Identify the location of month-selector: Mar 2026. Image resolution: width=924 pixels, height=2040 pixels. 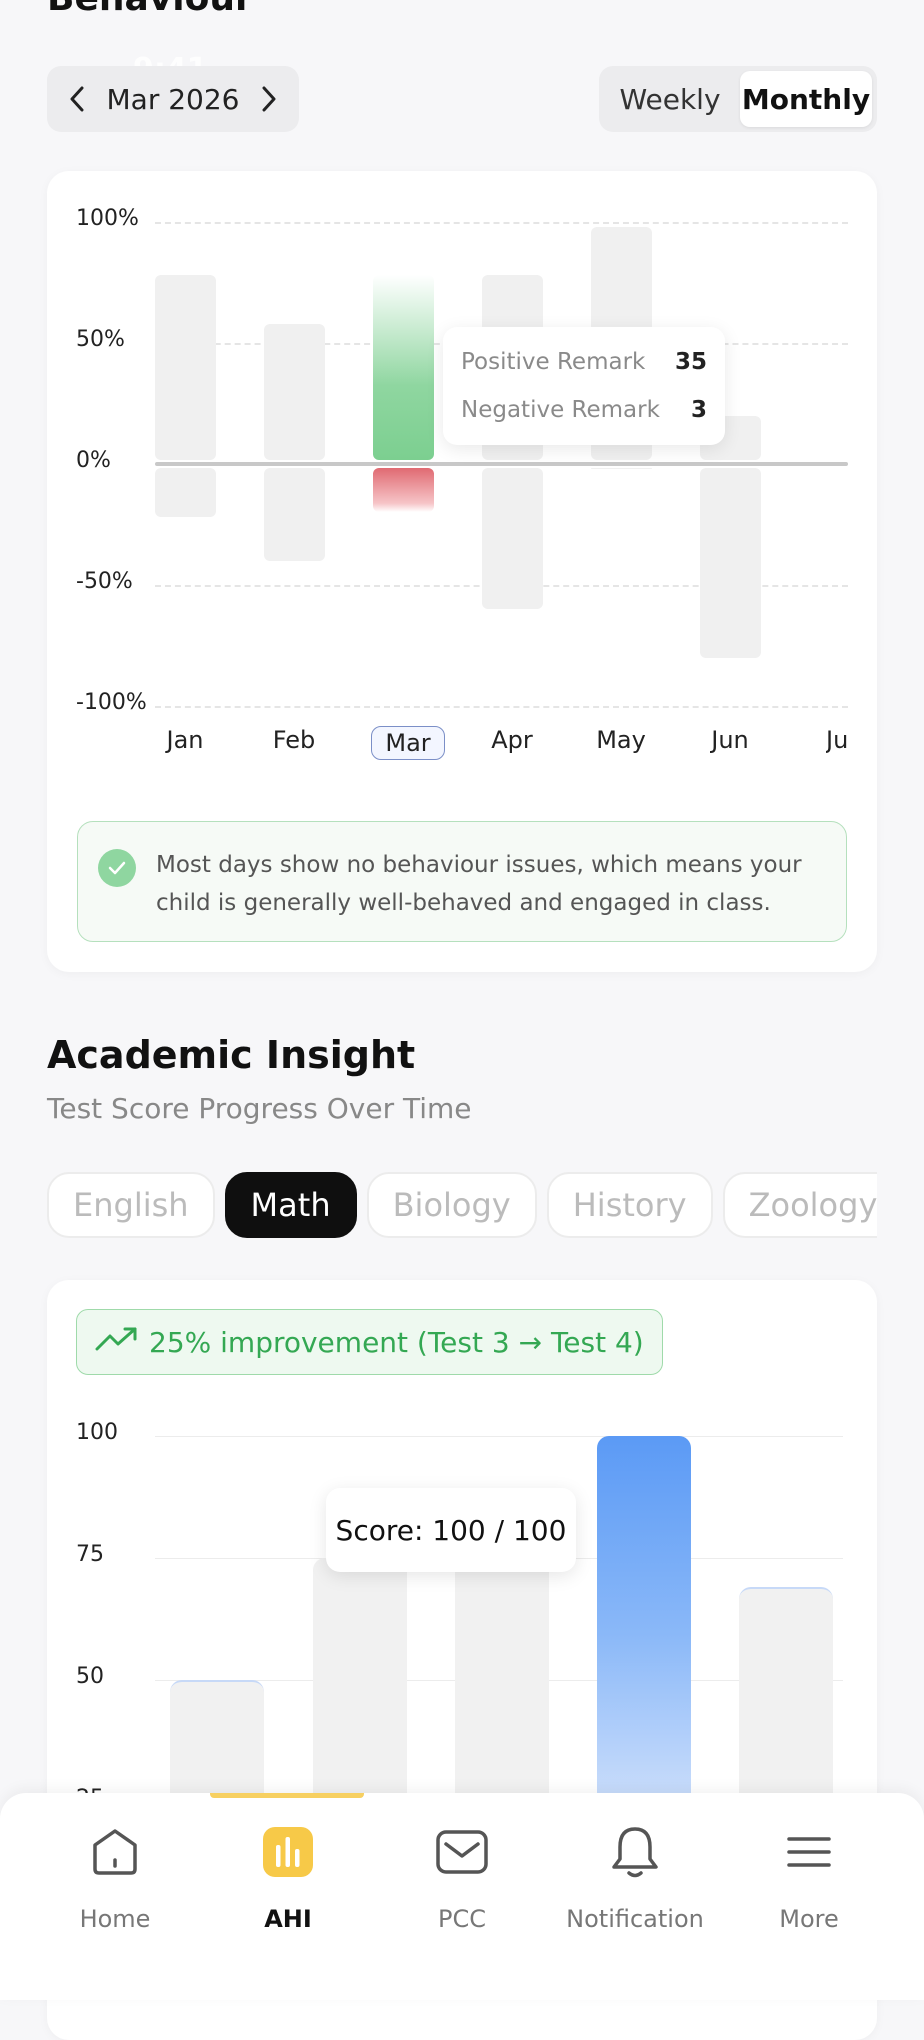
(173, 99).